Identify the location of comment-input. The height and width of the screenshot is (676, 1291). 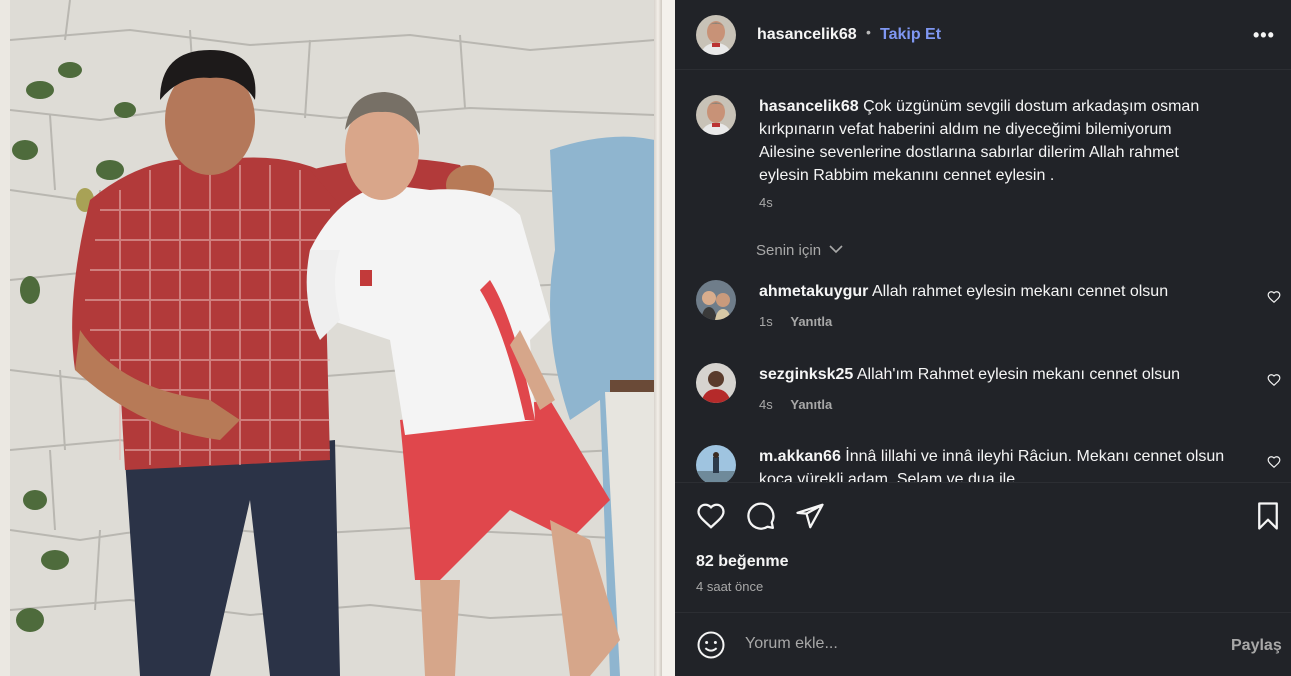
(965, 644).